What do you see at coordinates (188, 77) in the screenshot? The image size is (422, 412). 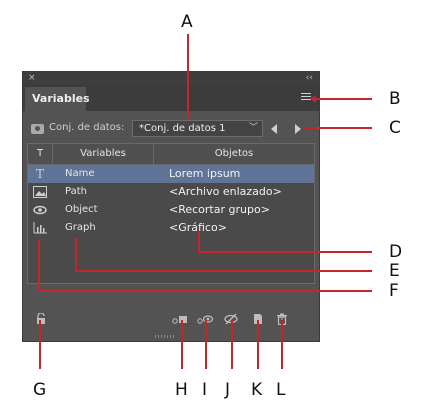 I see `callout-line-a` at bounding box center [188, 77].